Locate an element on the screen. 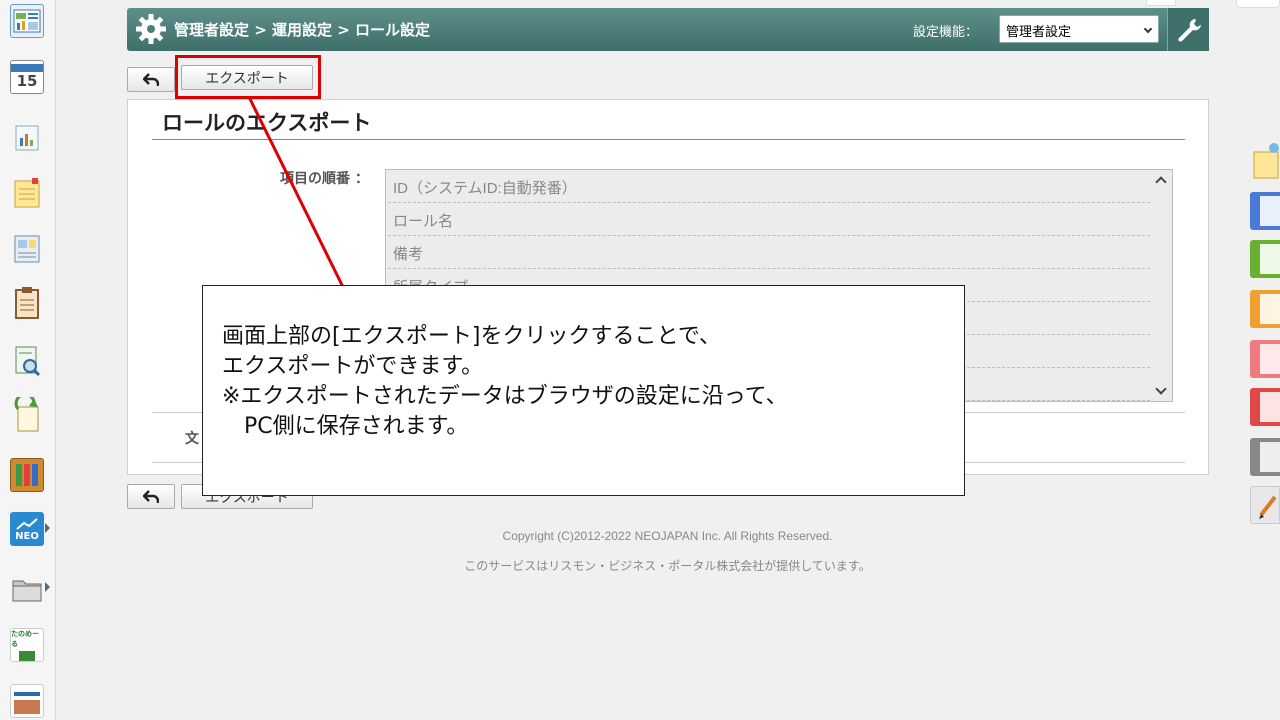  right-panel-tabs is located at coordinates (1258, 360).